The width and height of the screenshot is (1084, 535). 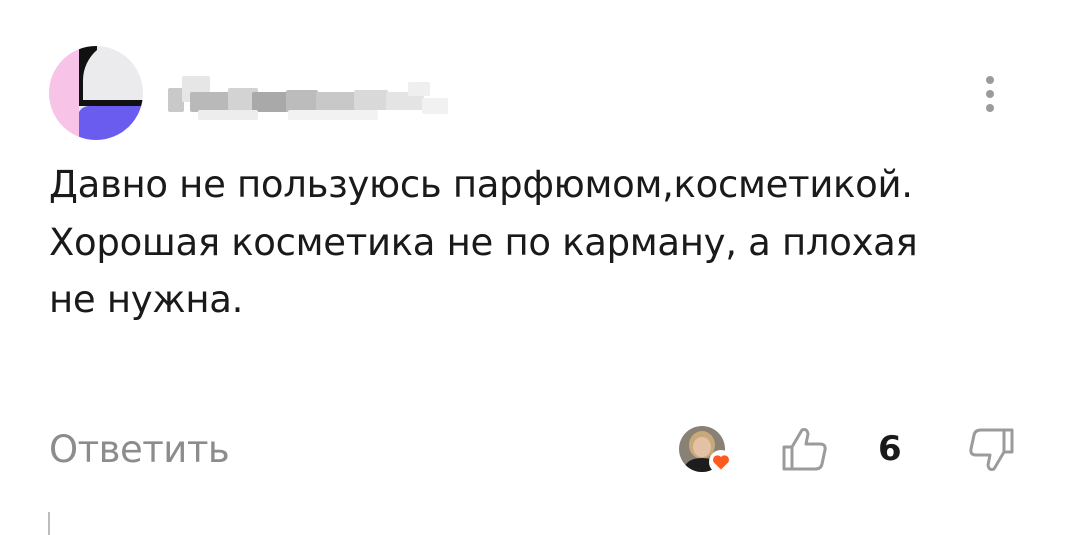 I want to click on thumbs-down-icon, so click(x=991, y=449).